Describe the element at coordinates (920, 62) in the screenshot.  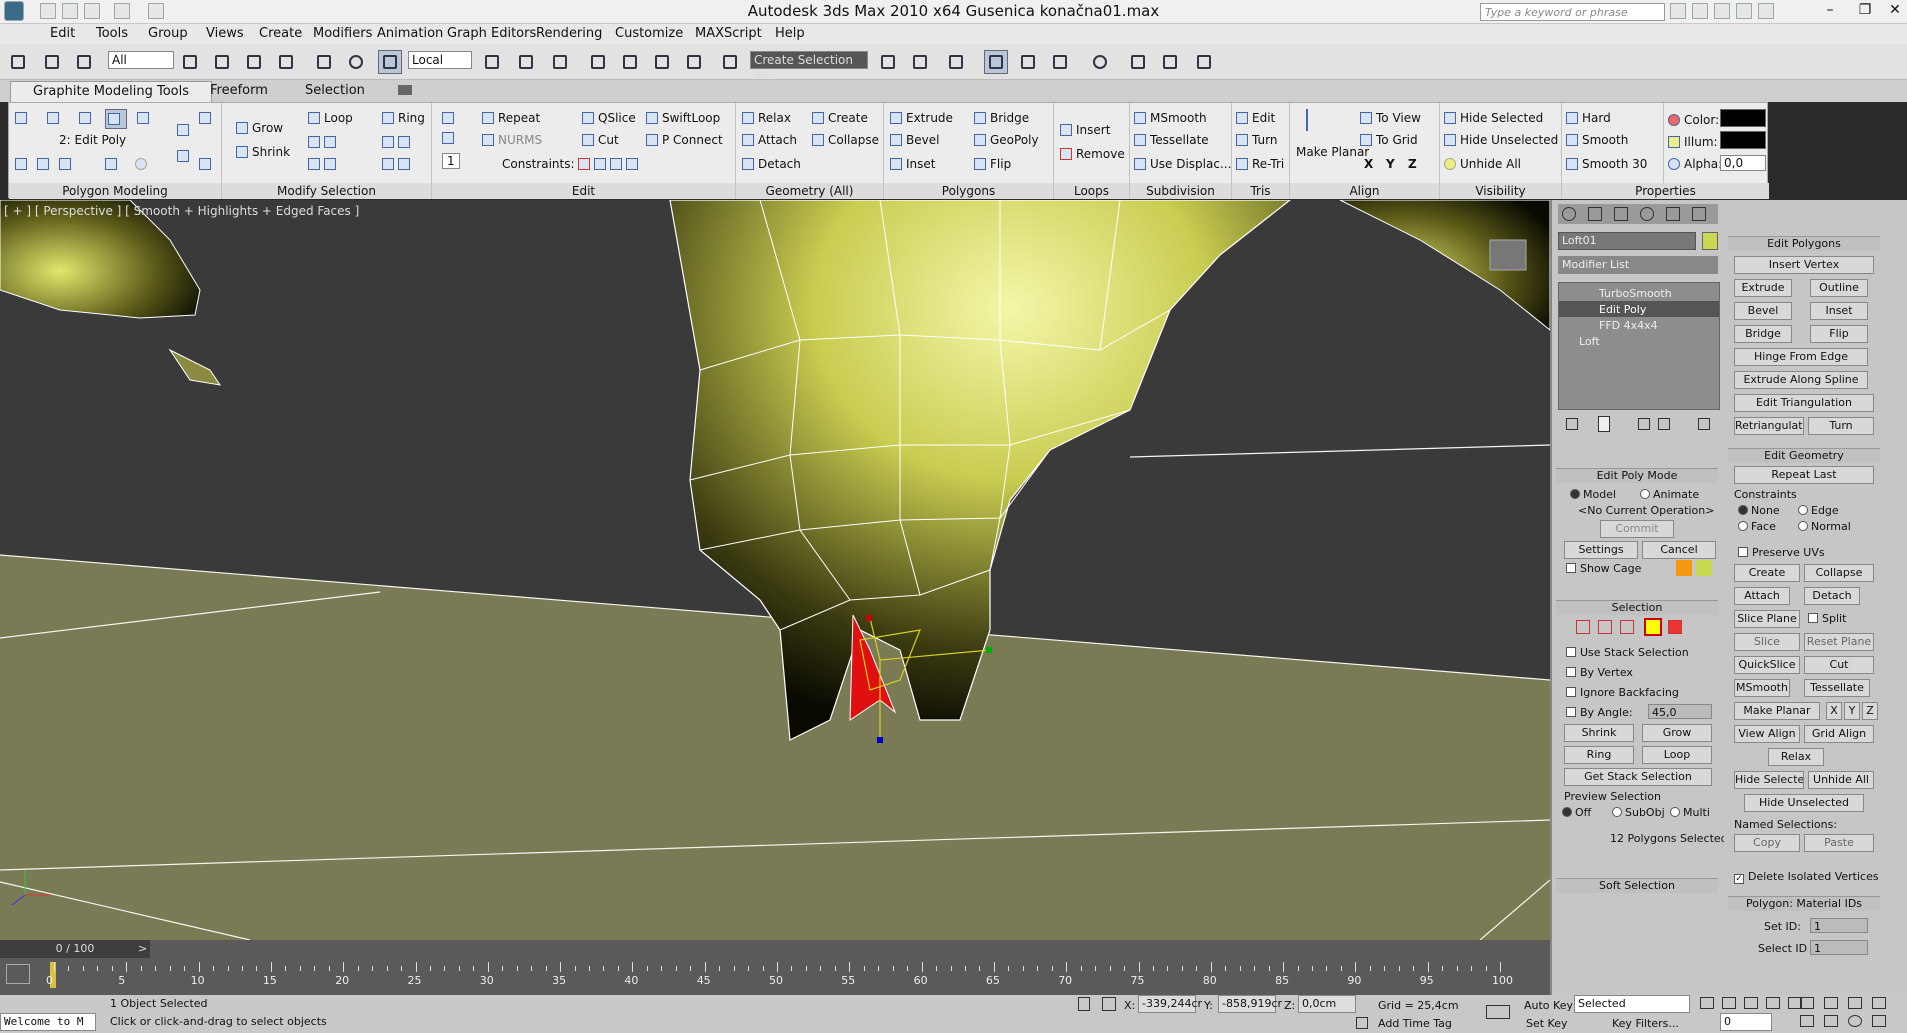
I see `align-icon` at that location.